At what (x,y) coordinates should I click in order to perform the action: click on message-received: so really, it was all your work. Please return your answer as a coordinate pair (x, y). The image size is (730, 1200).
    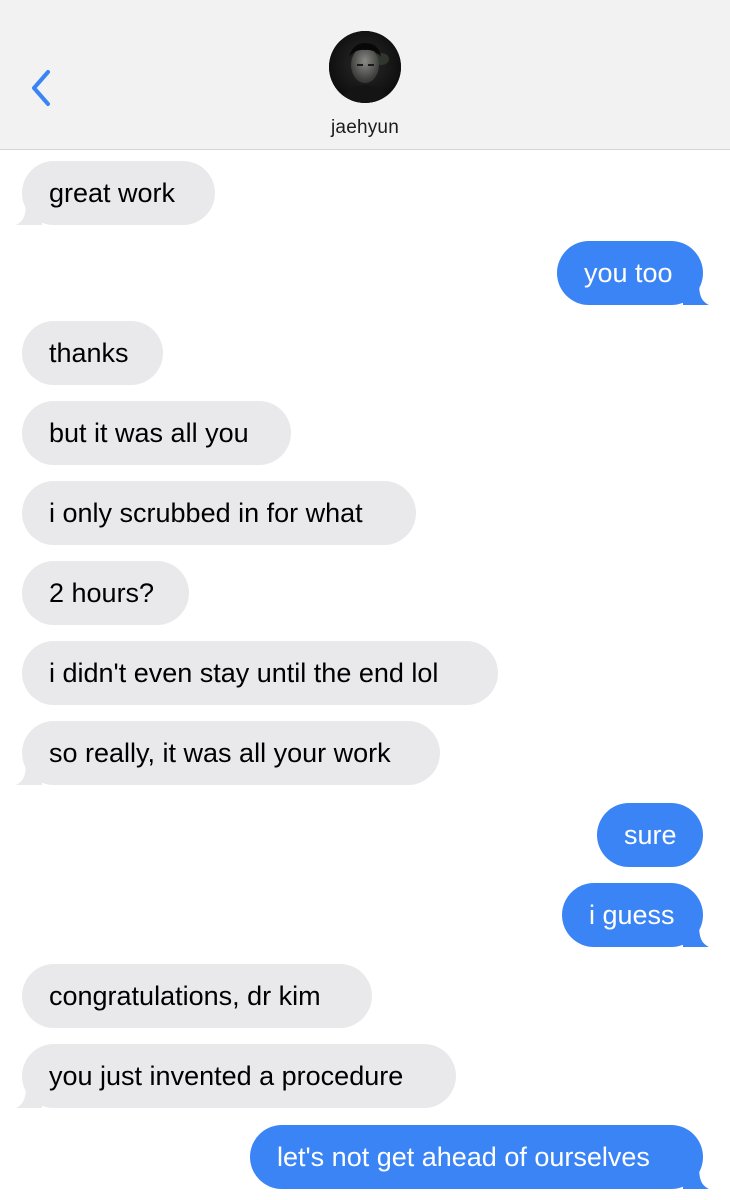
    Looking at the image, I should click on (228, 753).